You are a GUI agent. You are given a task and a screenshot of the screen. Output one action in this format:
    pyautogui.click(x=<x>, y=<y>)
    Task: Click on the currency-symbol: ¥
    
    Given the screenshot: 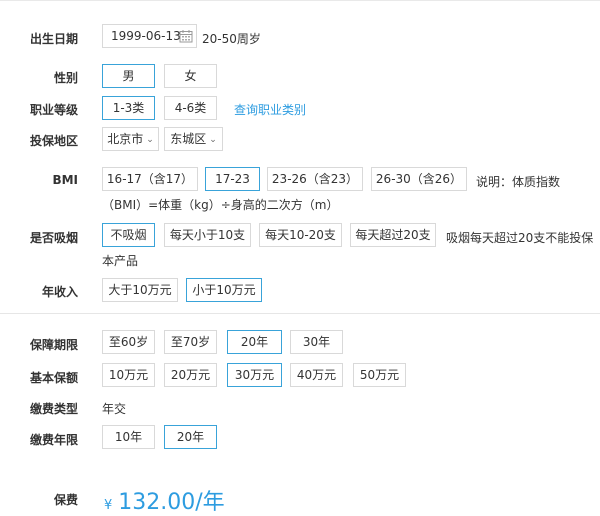 What is the action you would take?
    pyautogui.click(x=108, y=505)
    